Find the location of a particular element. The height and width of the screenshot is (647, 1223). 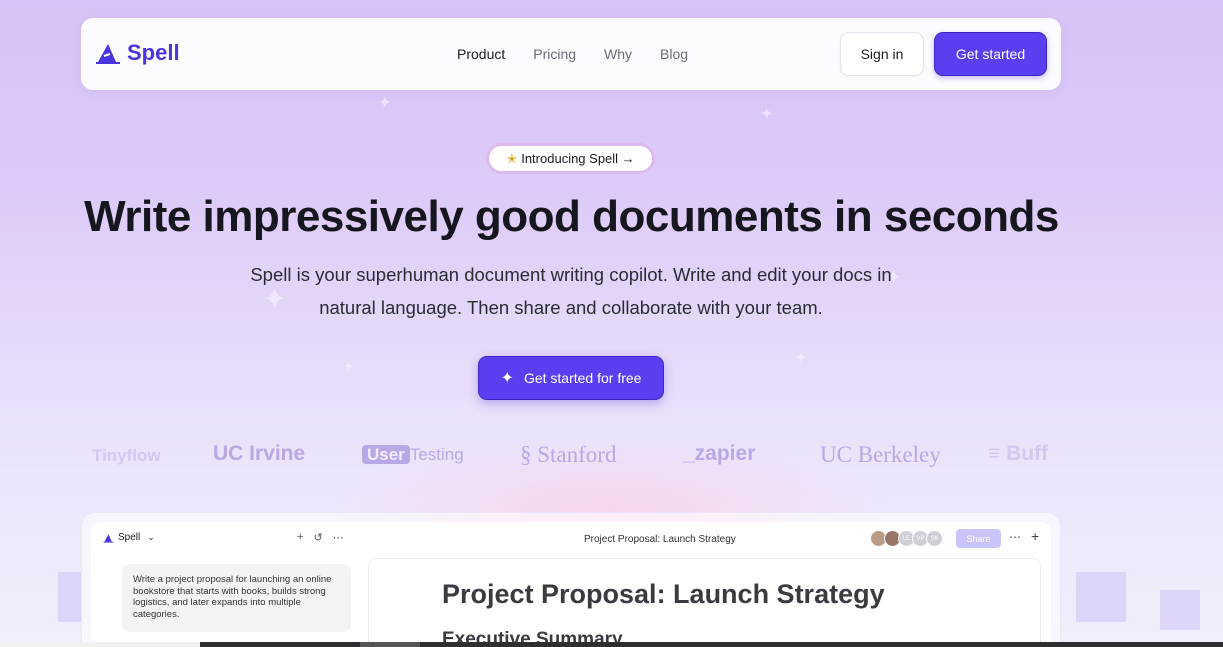

nav-links: Product Pricing Why Blog is located at coordinates (572, 54).